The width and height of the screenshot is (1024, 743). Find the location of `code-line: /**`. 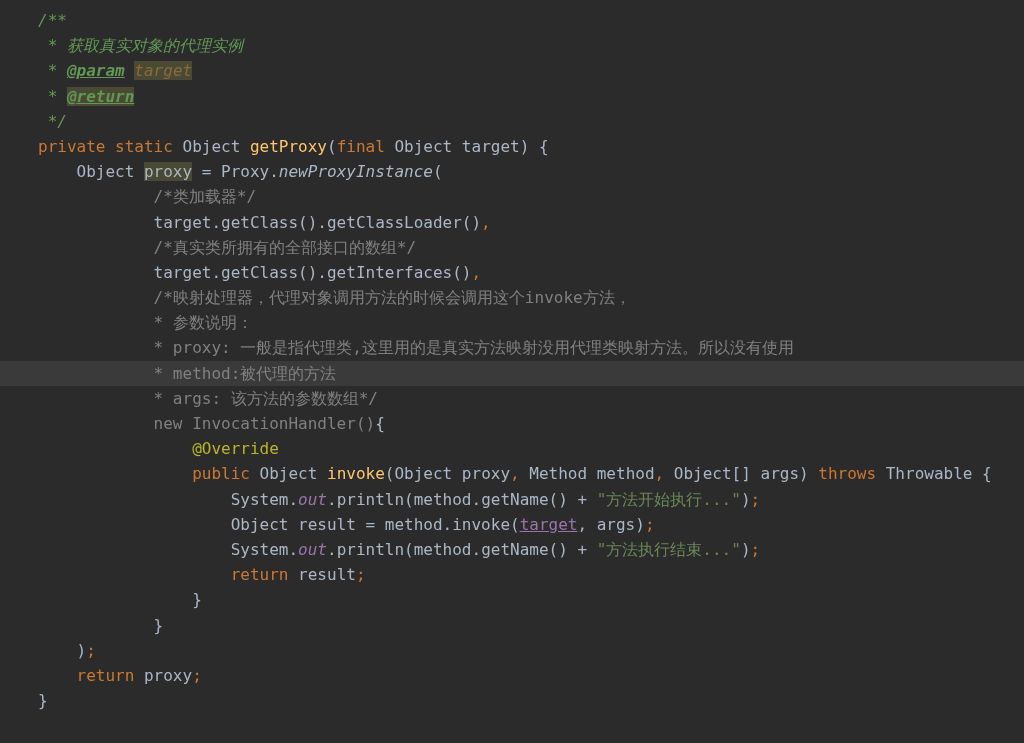

code-line: /** is located at coordinates (52, 20).